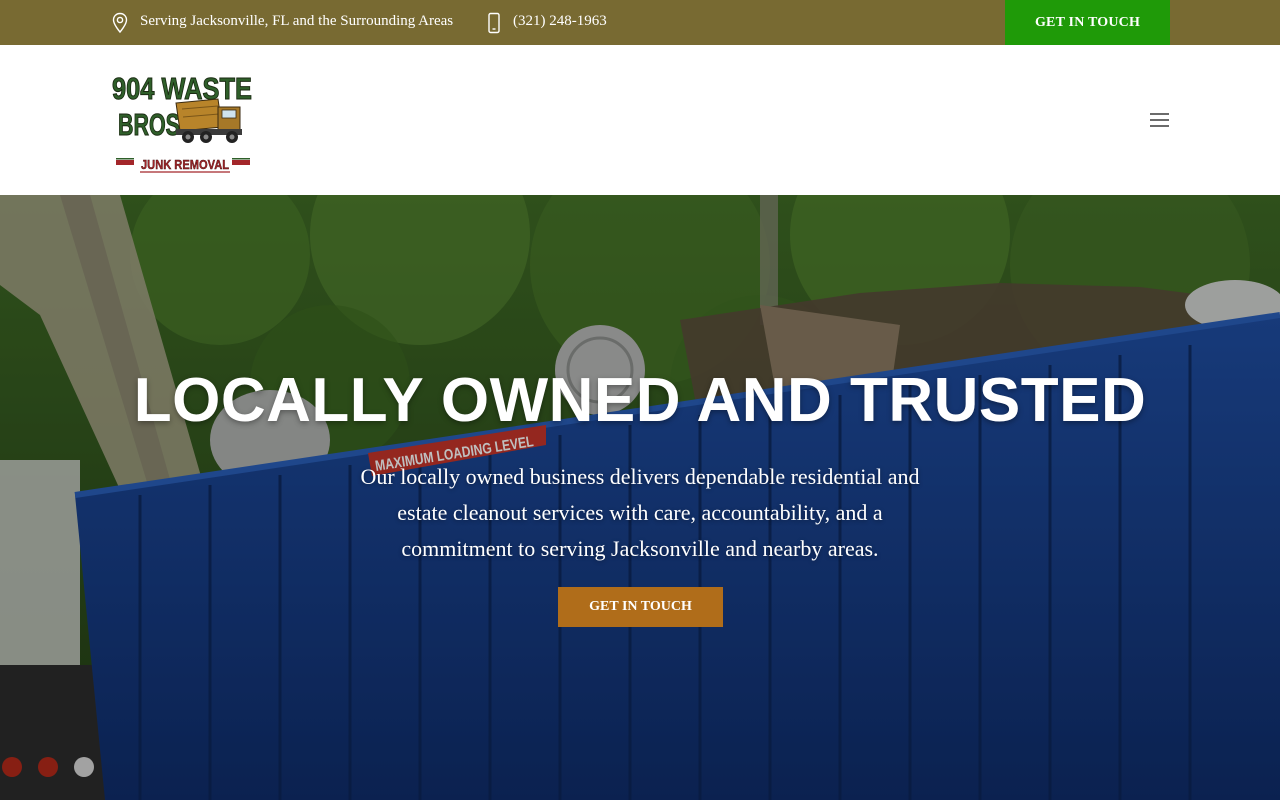 This screenshot has height=800, width=1280. What do you see at coordinates (640, 607) in the screenshot?
I see `get-in-touch-button-hero: GET IN TOUCH` at bounding box center [640, 607].